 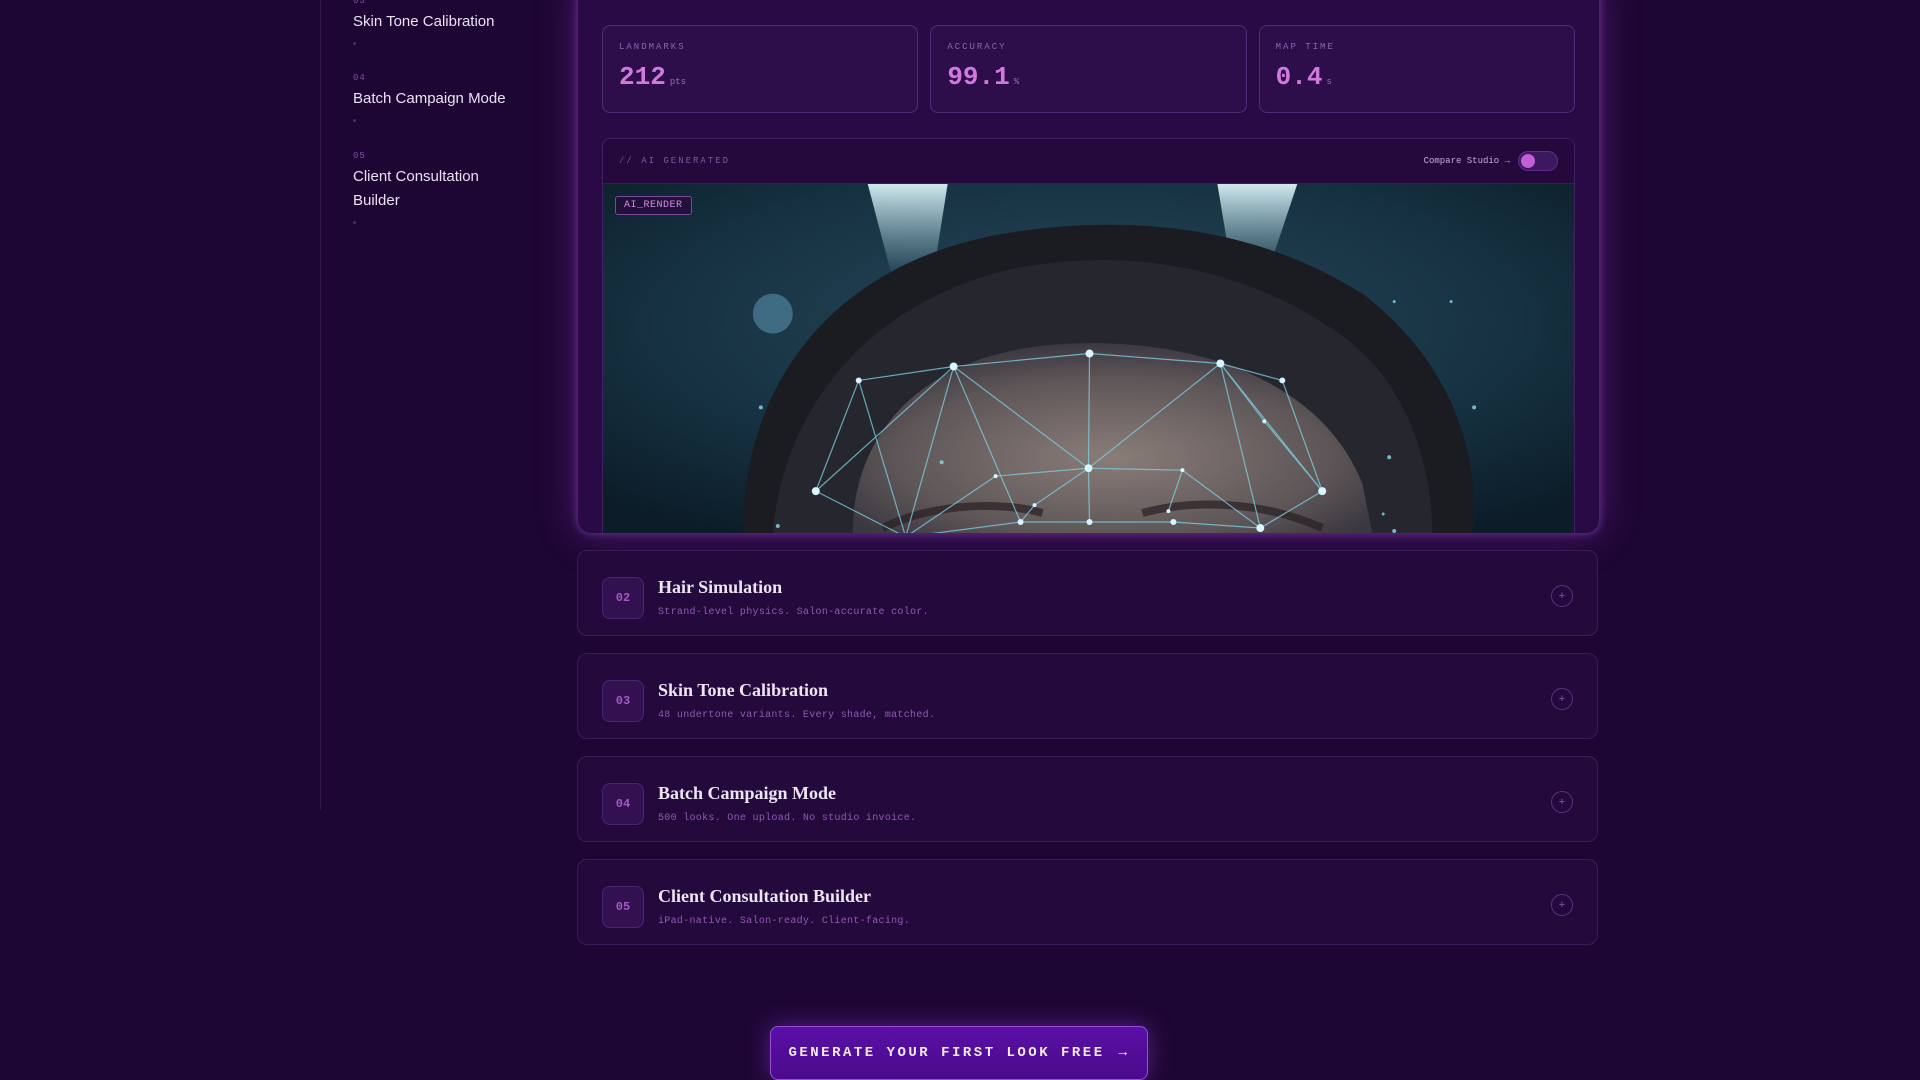 I want to click on feature-title: Client Consultation Builder, so click(x=765, y=896).